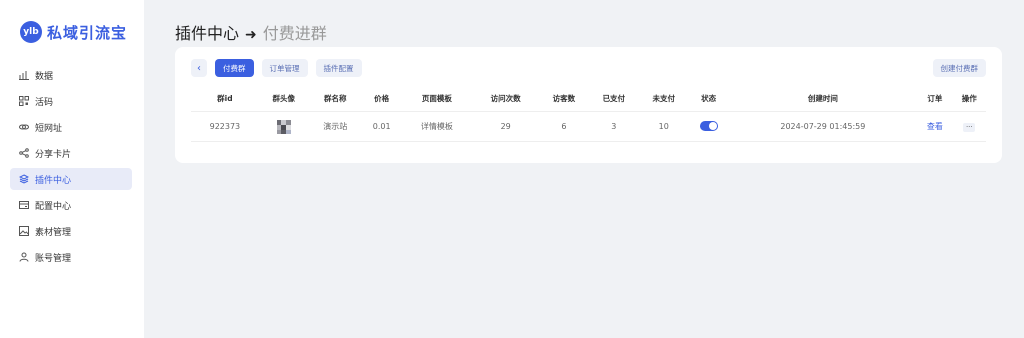 This screenshot has height=338, width=1024. What do you see at coordinates (437, 99) in the screenshot?
I see `col-page-template: 页面模板` at bounding box center [437, 99].